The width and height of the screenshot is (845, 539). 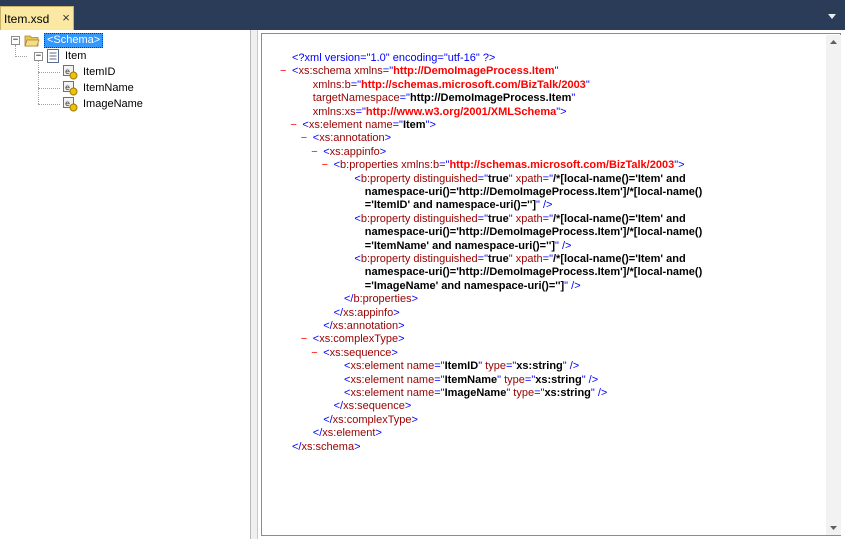 What do you see at coordinates (334, 111) in the screenshot?
I see `xml-token: xmlns:xs` at bounding box center [334, 111].